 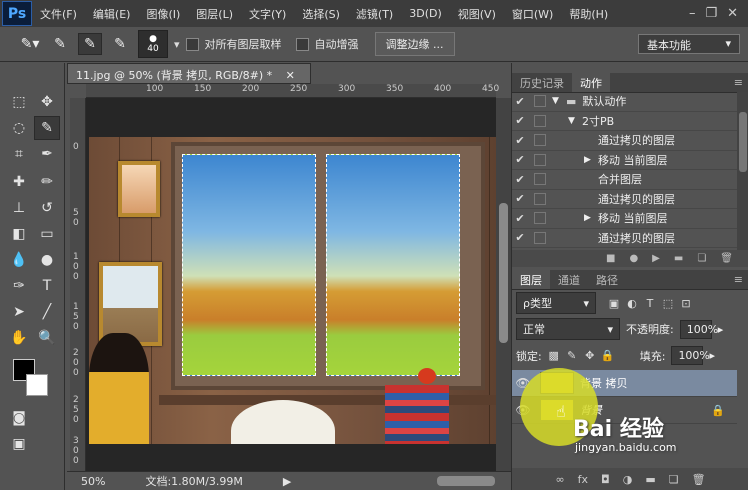 I want to click on new-layer-icon: ❏, so click(x=674, y=479).